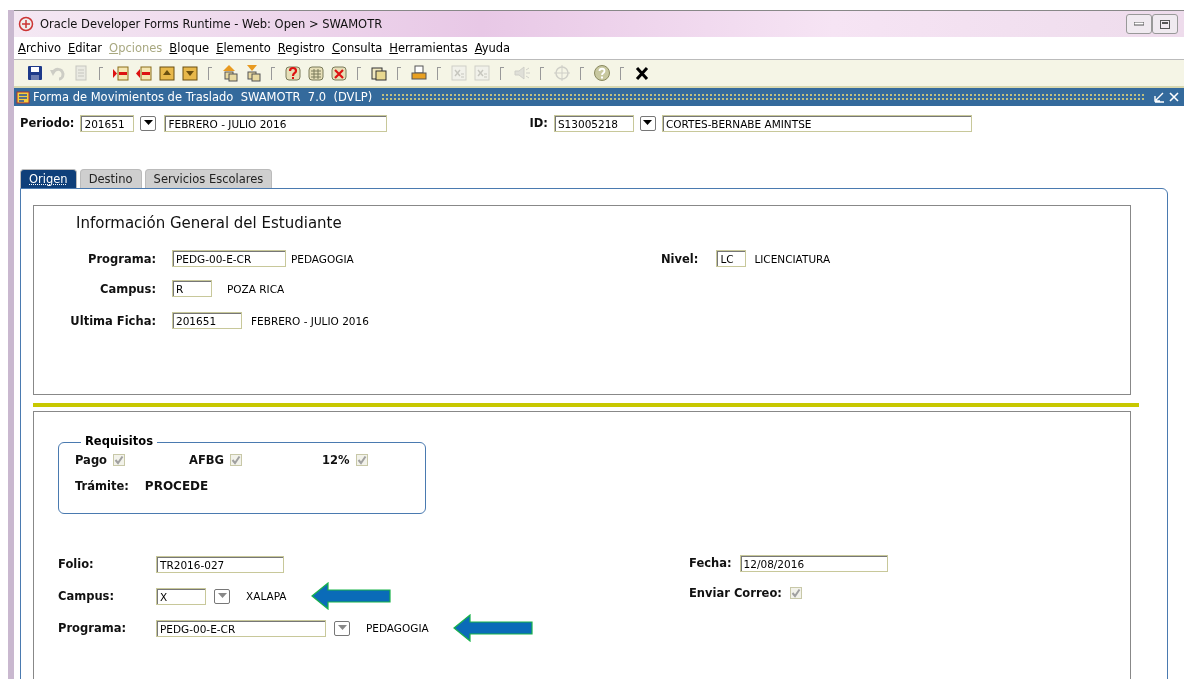  I want to click on input-field: 12/08/2016, so click(813, 563).